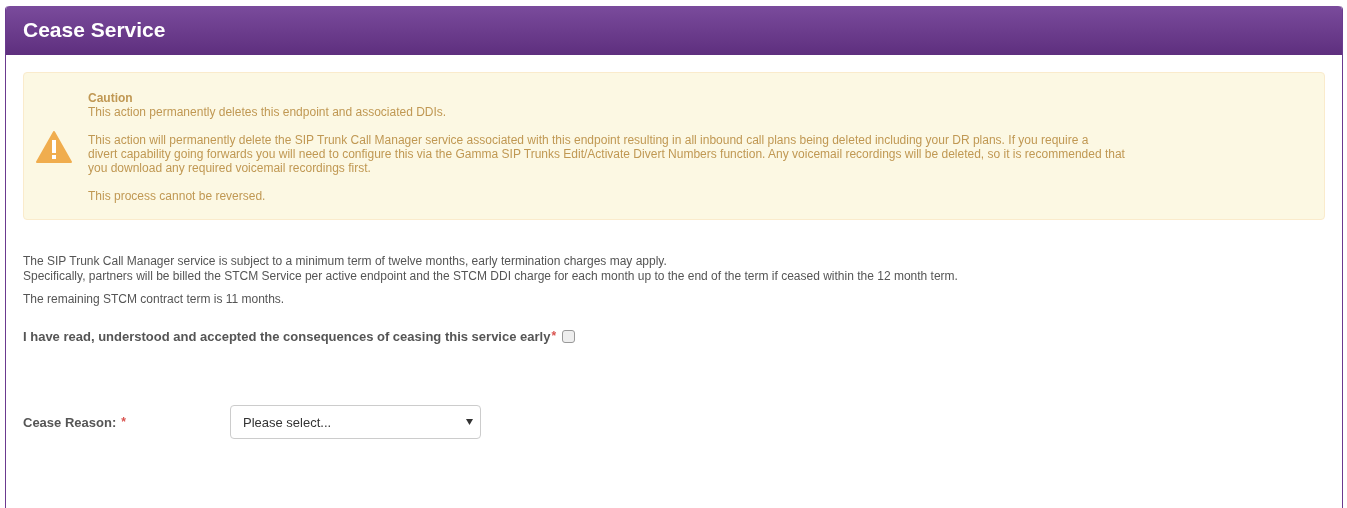  I want to click on cease-reason-label: Cease Reason:, so click(70, 422).